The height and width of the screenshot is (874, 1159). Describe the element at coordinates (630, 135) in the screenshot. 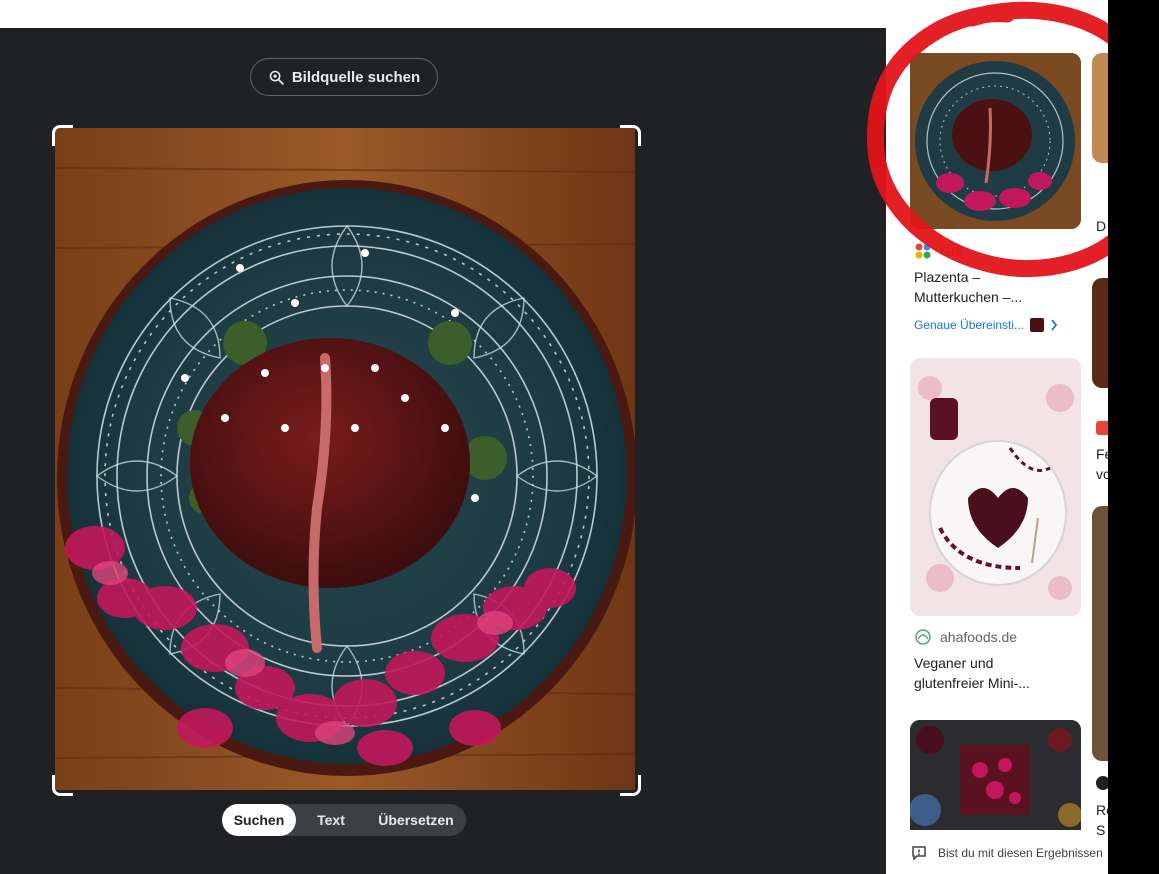

I see `crop-corner-top-right` at that location.